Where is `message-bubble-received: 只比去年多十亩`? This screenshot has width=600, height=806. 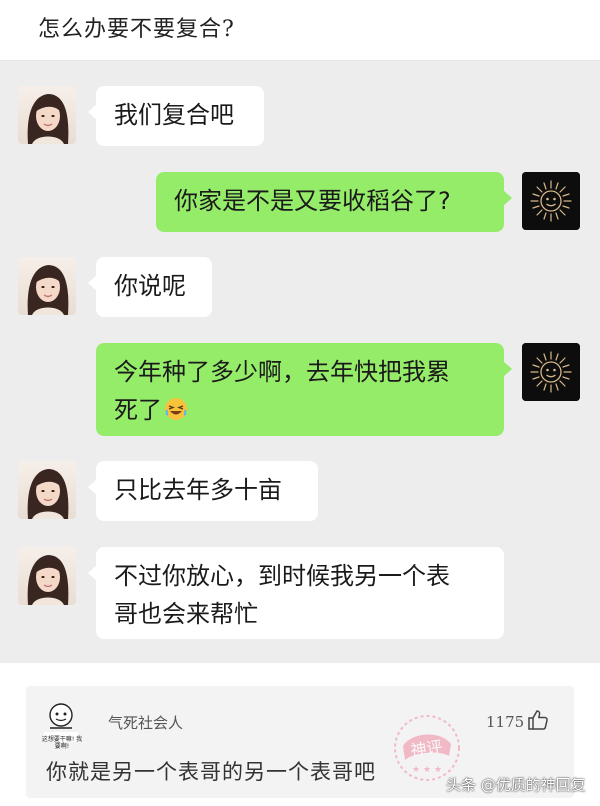
message-bubble-received: 只比去年多十亩 is located at coordinates (203, 491).